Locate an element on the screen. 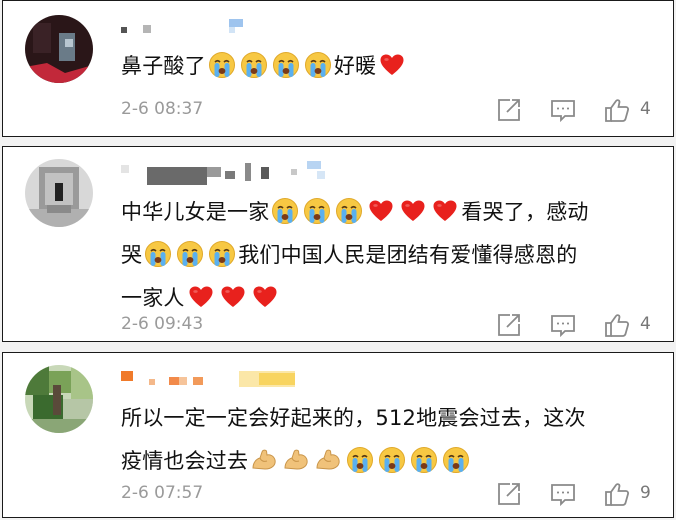  timestamp: 2-6 08:37 is located at coordinates (162, 109).